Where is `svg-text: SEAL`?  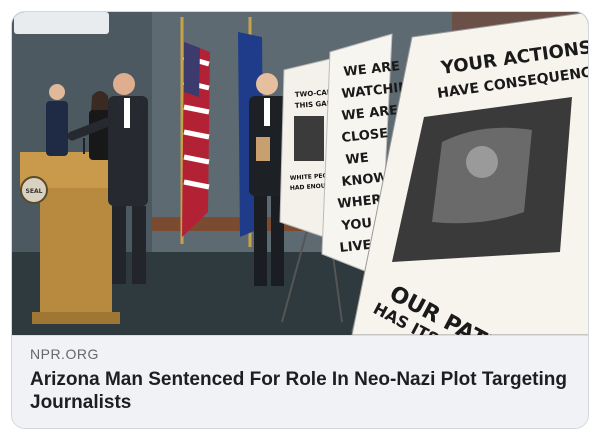 svg-text: SEAL is located at coordinates (34, 191).